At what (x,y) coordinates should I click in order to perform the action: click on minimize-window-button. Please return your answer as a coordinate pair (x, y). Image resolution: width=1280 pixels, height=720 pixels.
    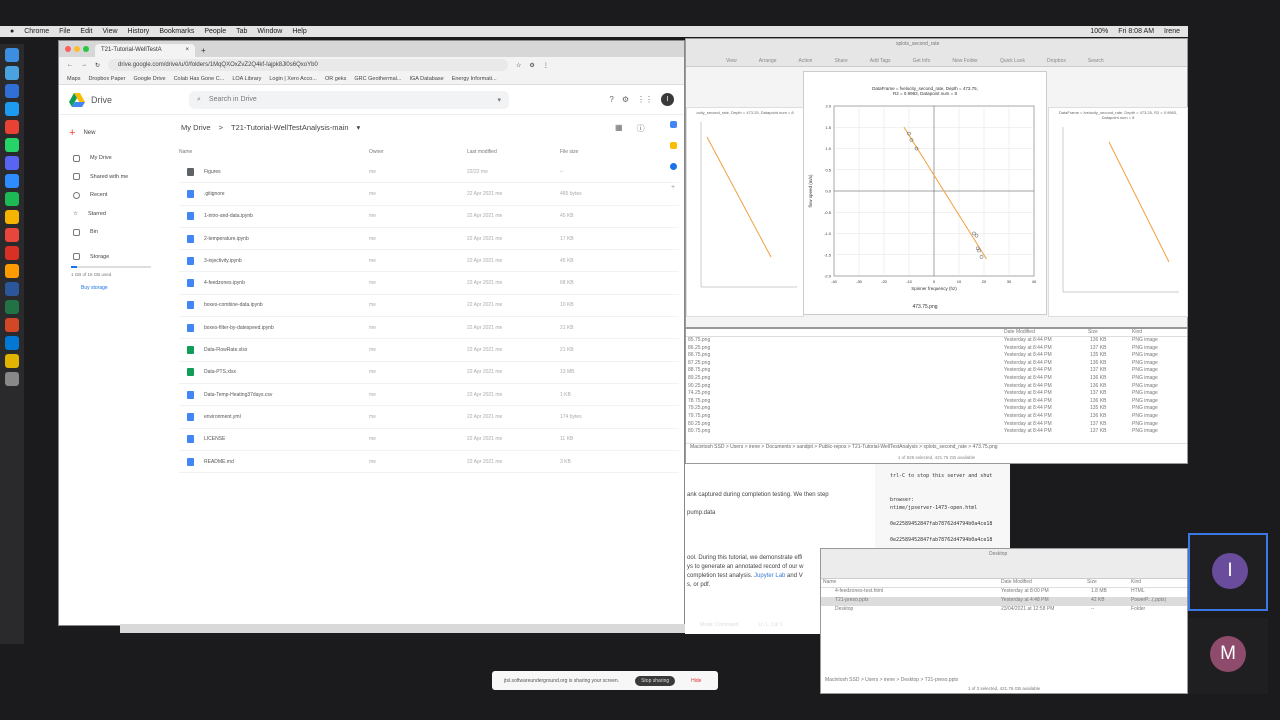
    Looking at the image, I should click on (77, 49).